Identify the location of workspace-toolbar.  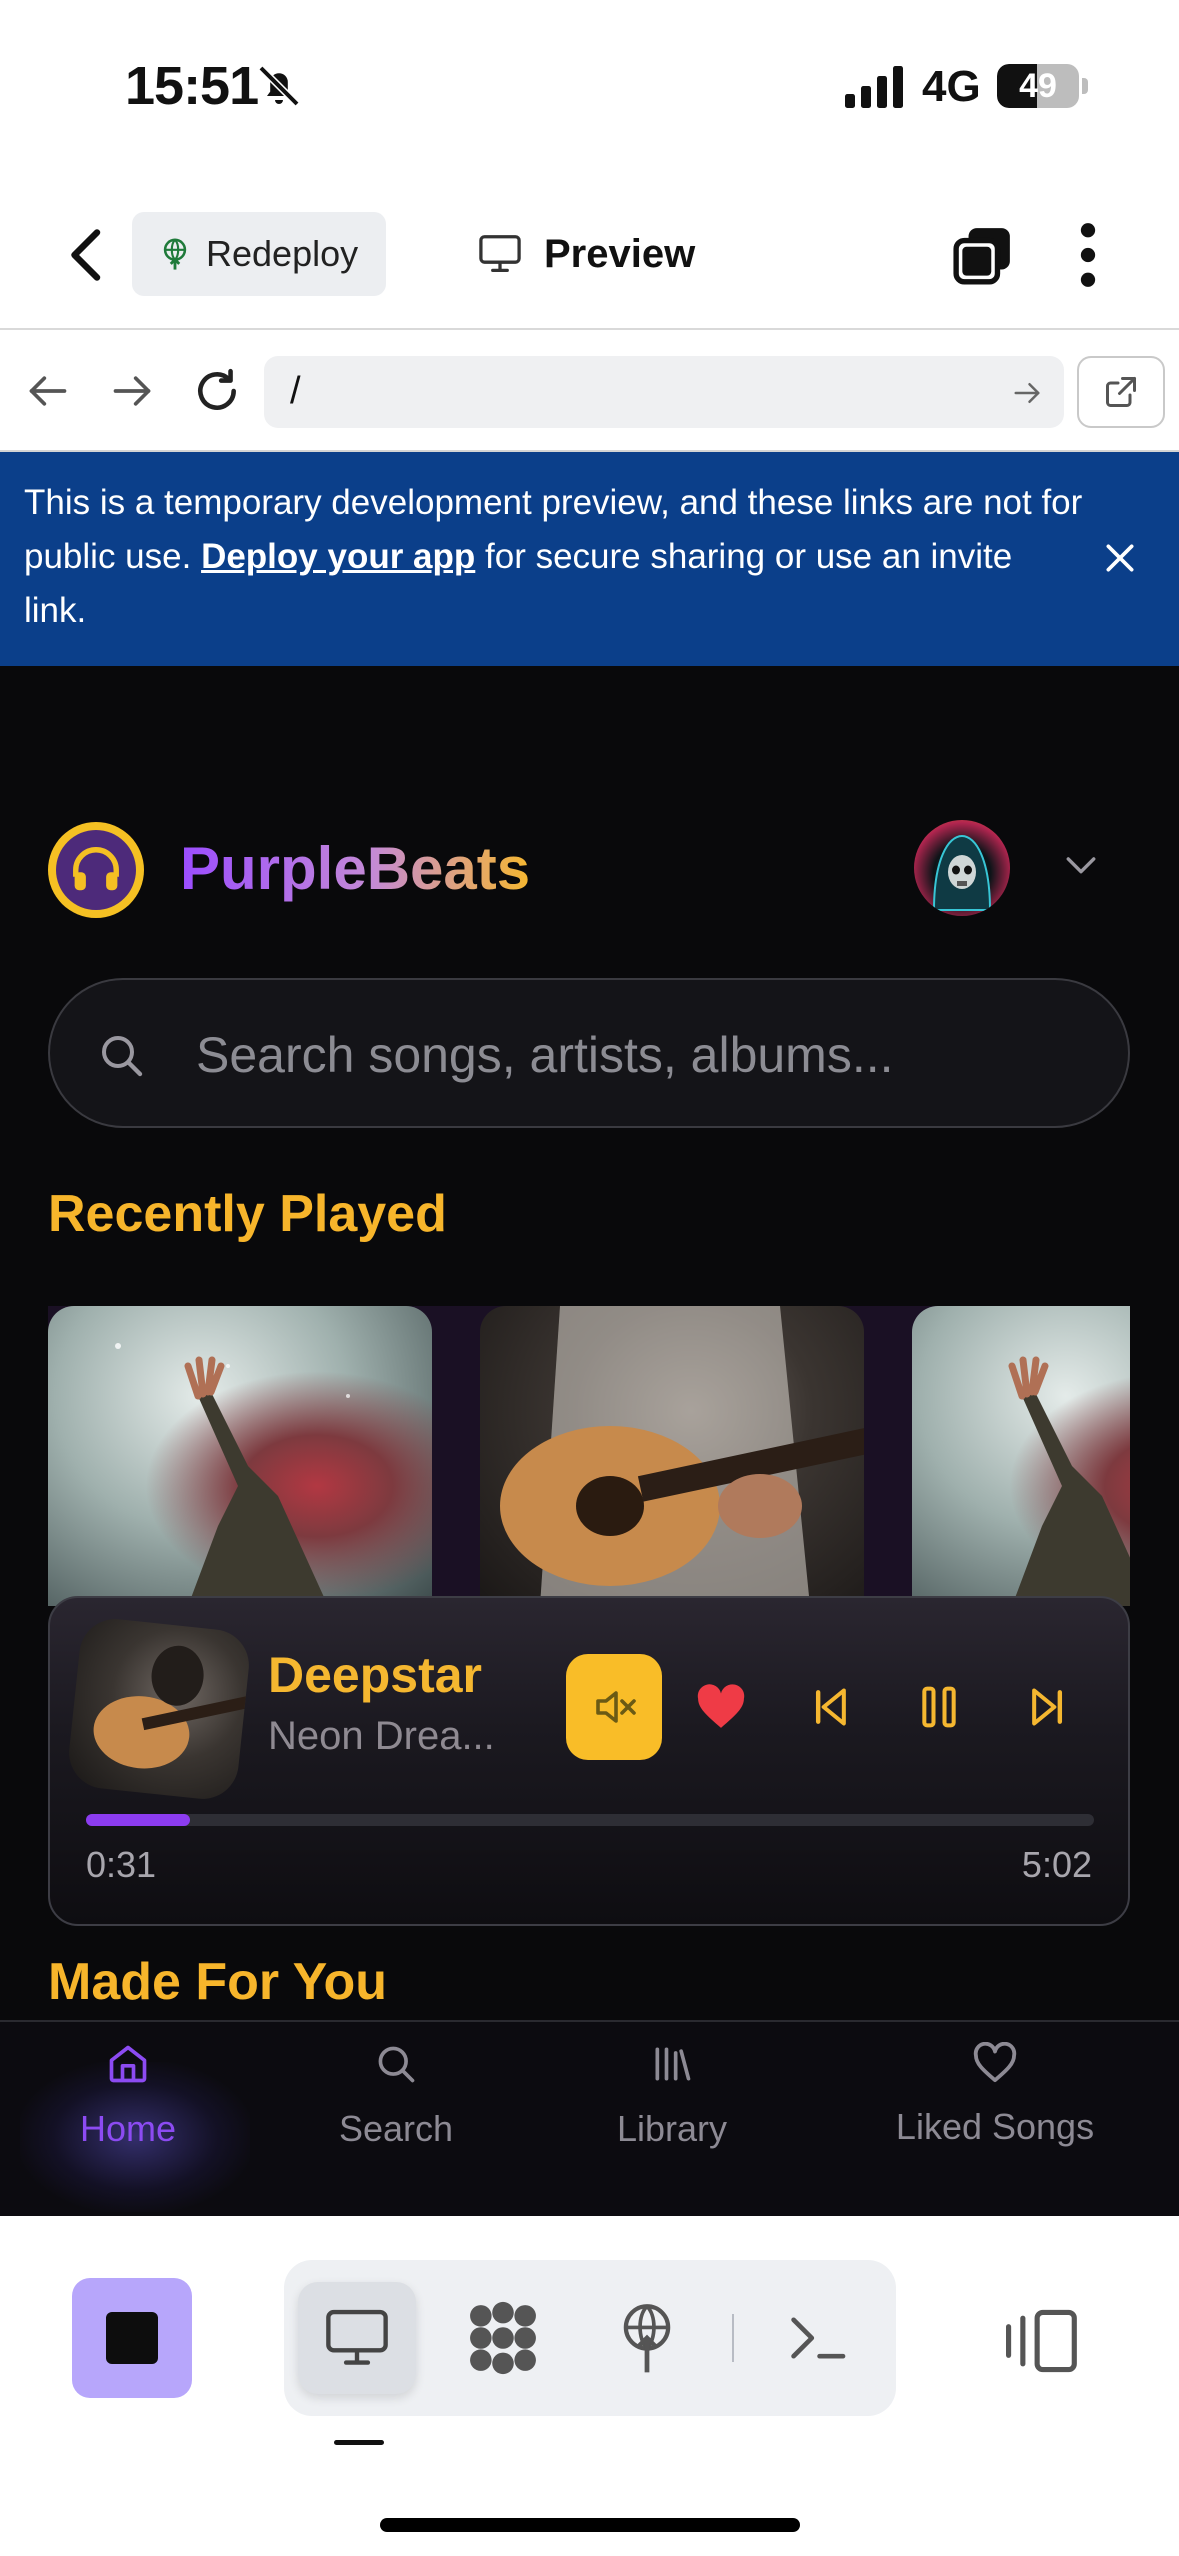
(589, 2386).